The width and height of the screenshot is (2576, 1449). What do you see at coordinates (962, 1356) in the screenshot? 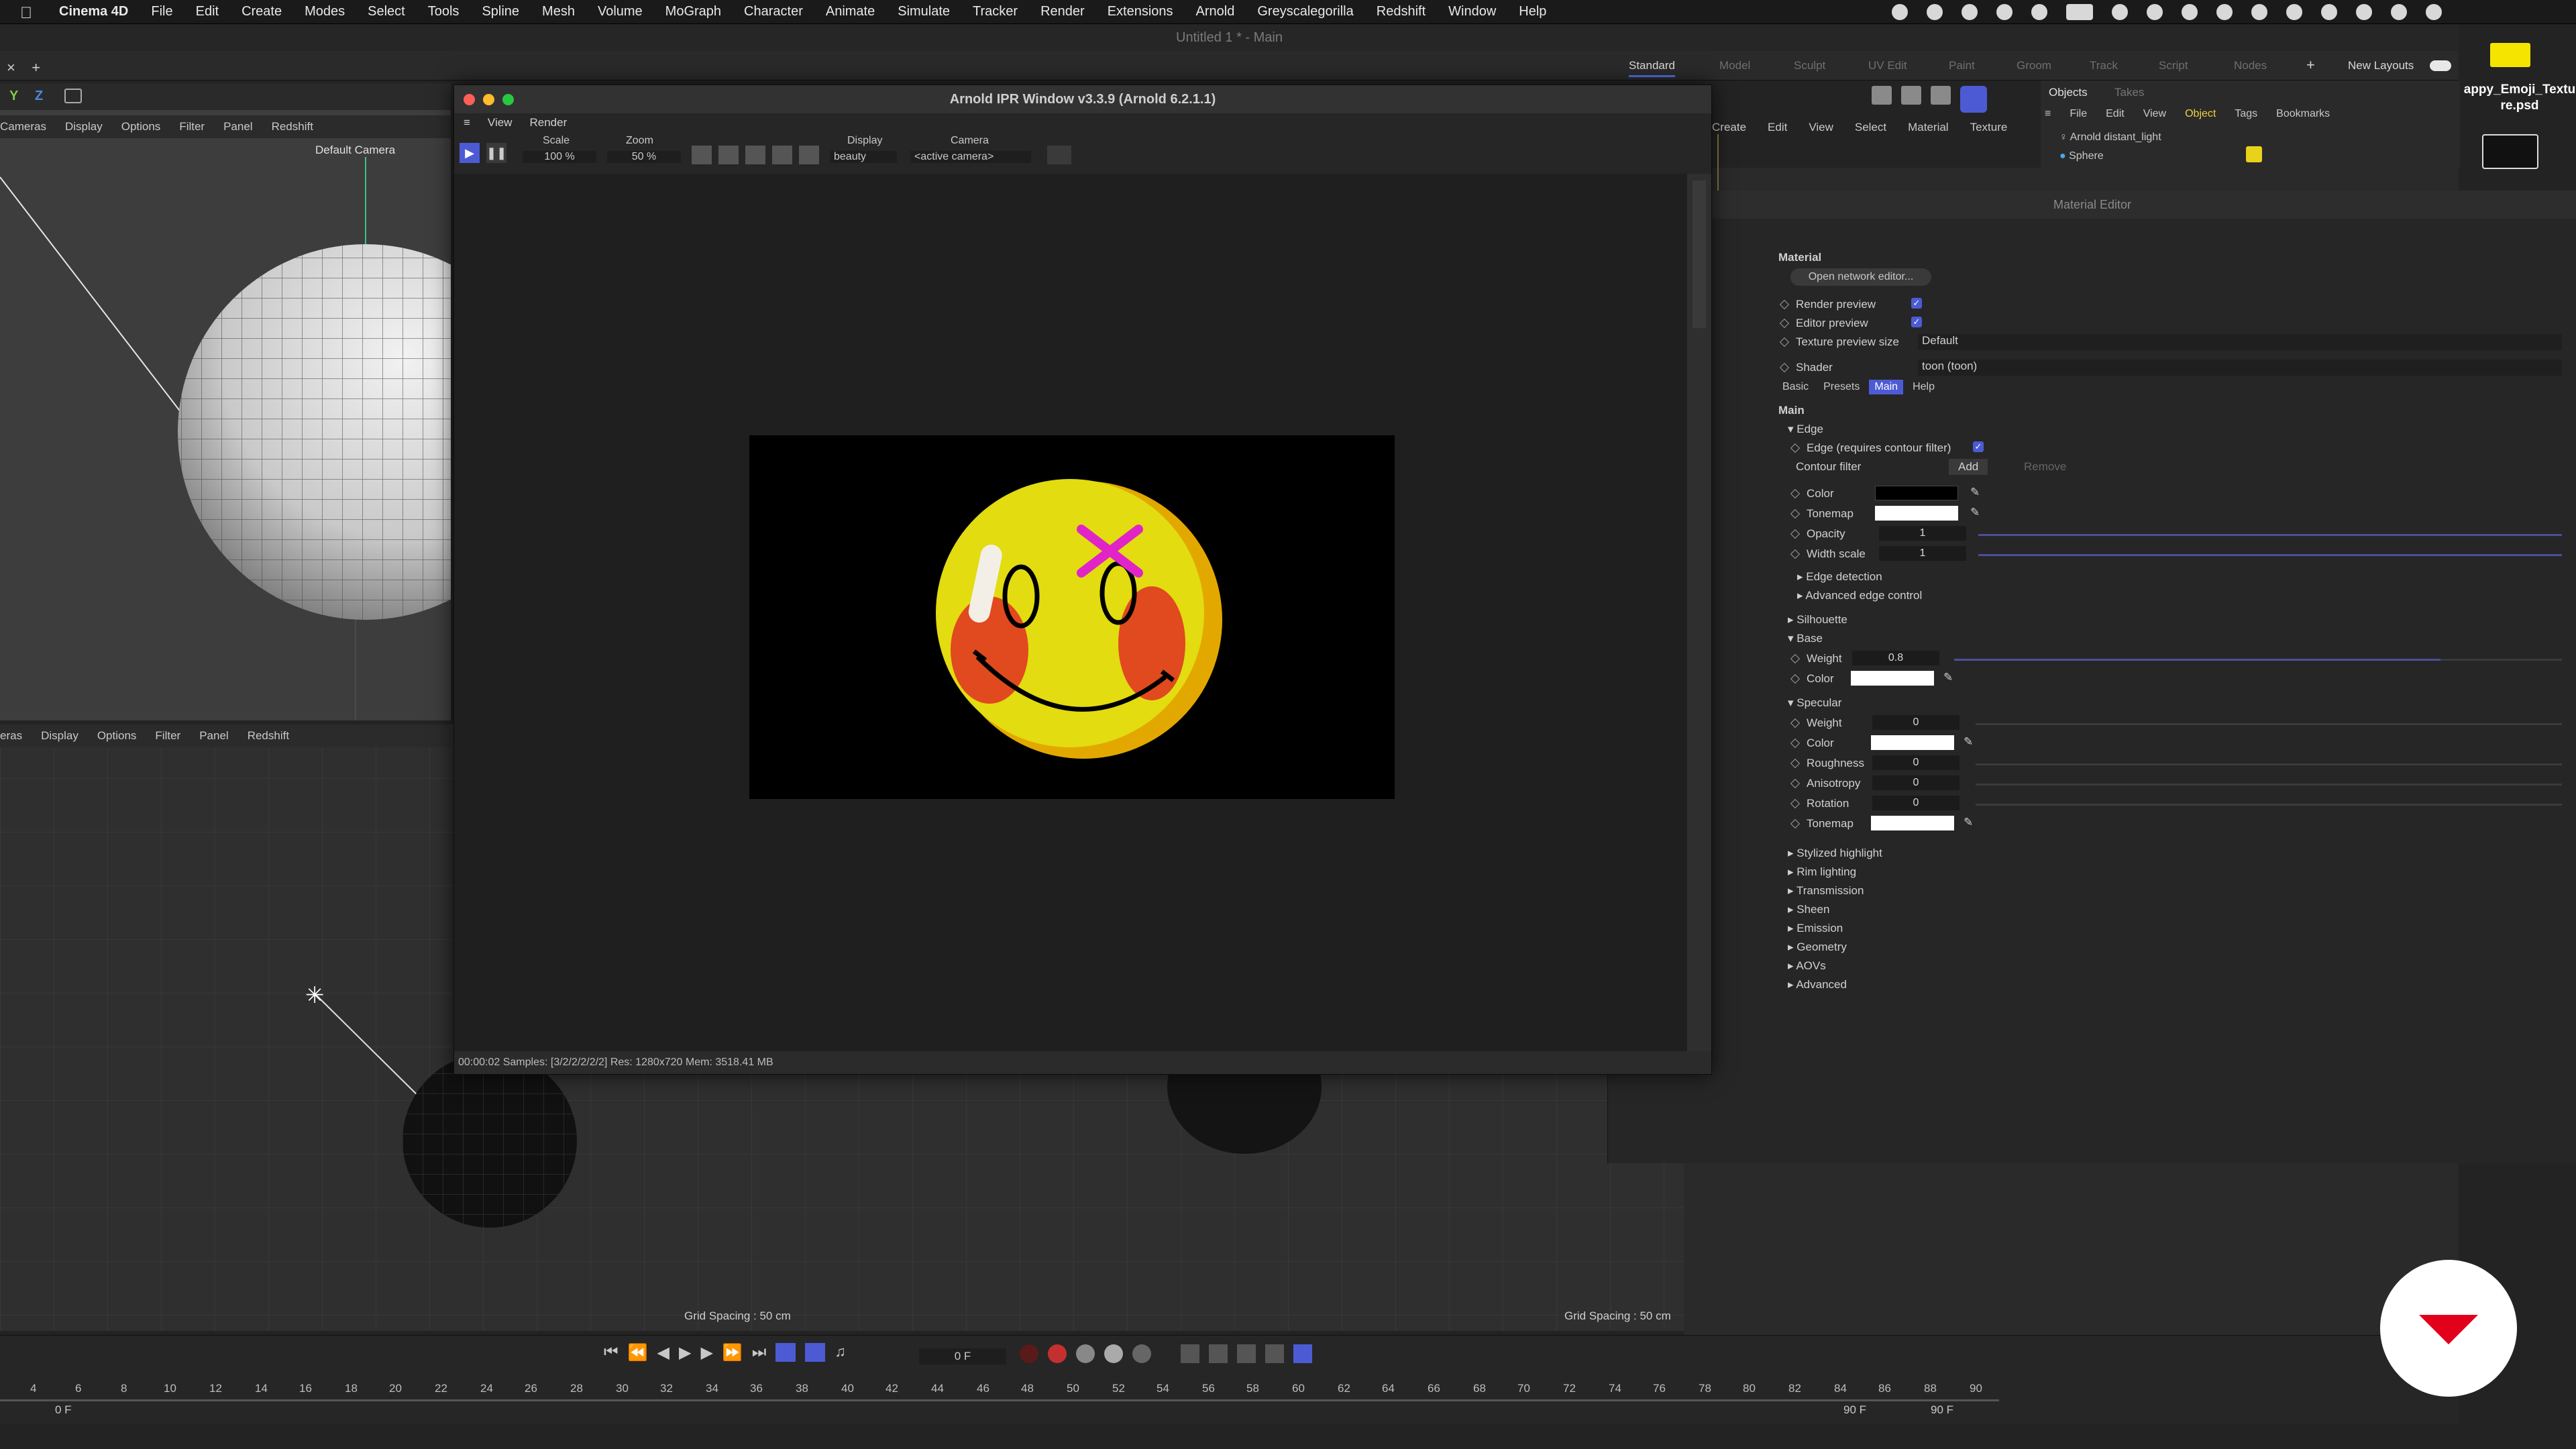
I see `current-frame-field: 0 F` at bounding box center [962, 1356].